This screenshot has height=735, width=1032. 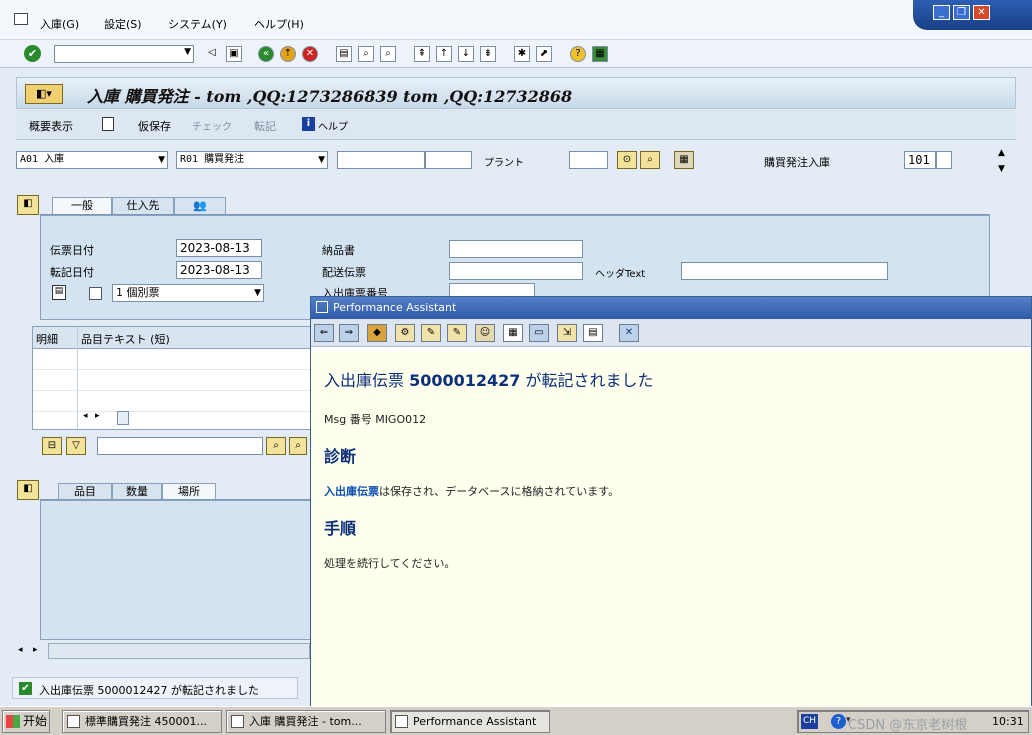 What do you see at coordinates (671, 308) in the screenshot?
I see `performance-assistant-title-bar: Performance Assistant` at bounding box center [671, 308].